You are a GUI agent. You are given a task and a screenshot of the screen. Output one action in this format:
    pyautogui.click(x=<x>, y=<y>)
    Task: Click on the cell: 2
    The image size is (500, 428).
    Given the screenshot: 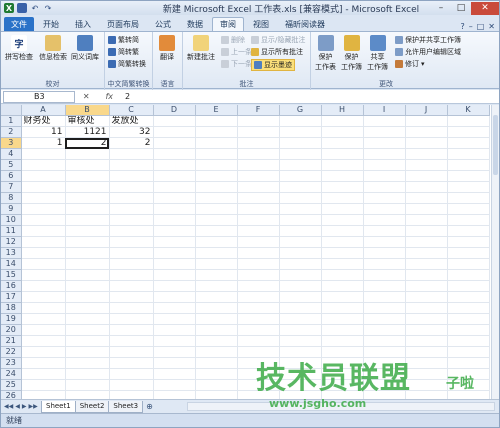 What is the action you would take?
    pyautogui.click(x=131, y=143)
    